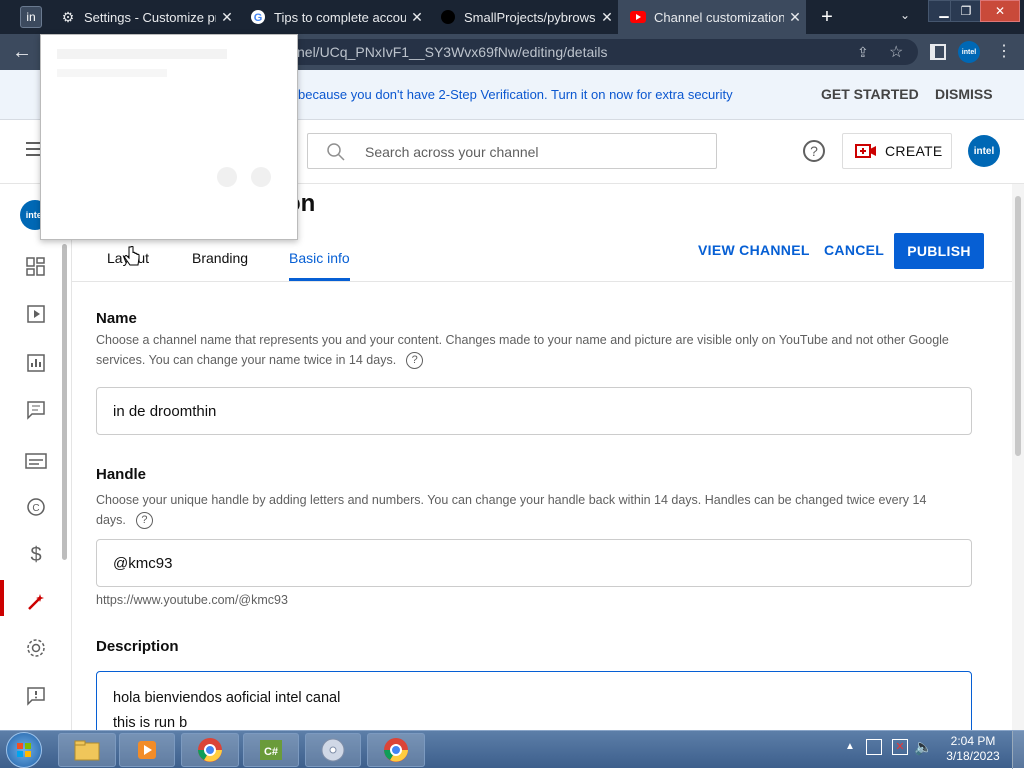 The height and width of the screenshot is (772, 1024). I want to click on tab-settings: ⚙ Settings - Customize pr ✕, so click(143, 17).